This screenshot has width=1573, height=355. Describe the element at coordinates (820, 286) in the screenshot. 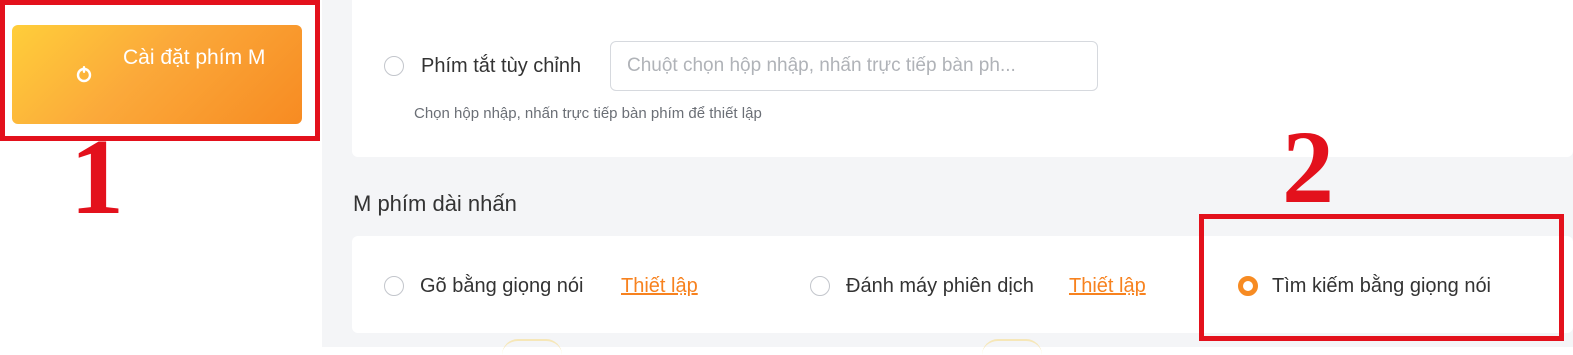

I see `translation-typing-radio` at that location.